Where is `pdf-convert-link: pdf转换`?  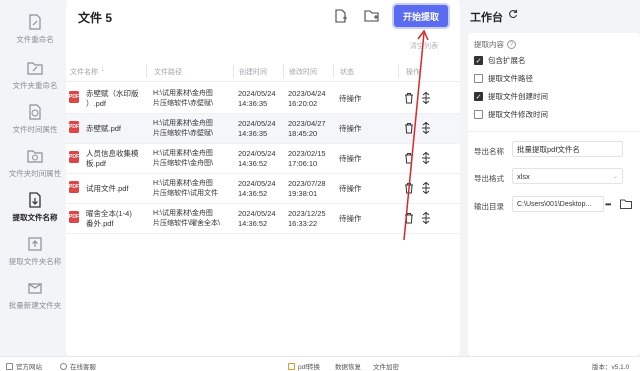
pdf-convert-link: pdf转换 is located at coordinates (304, 366).